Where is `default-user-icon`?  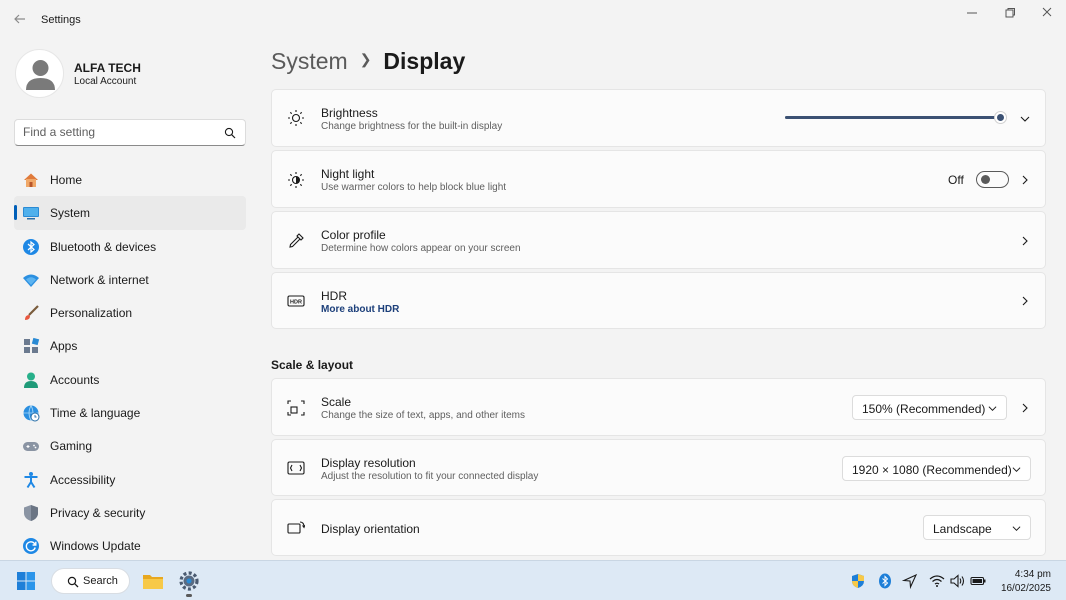 default-user-icon is located at coordinates (40, 75).